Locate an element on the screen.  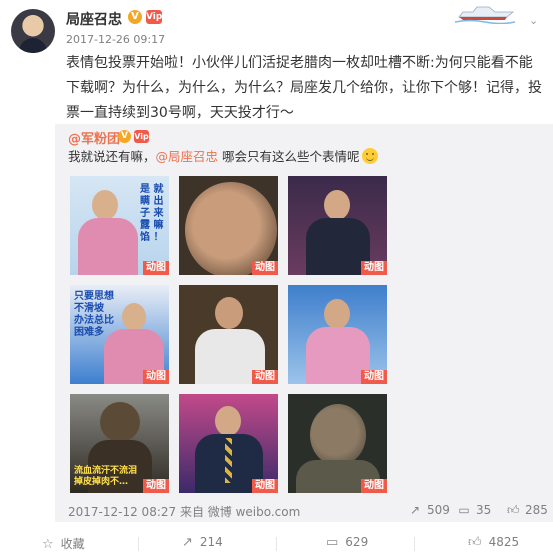
smile-emoji-icon is located at coordinates (369, 156).